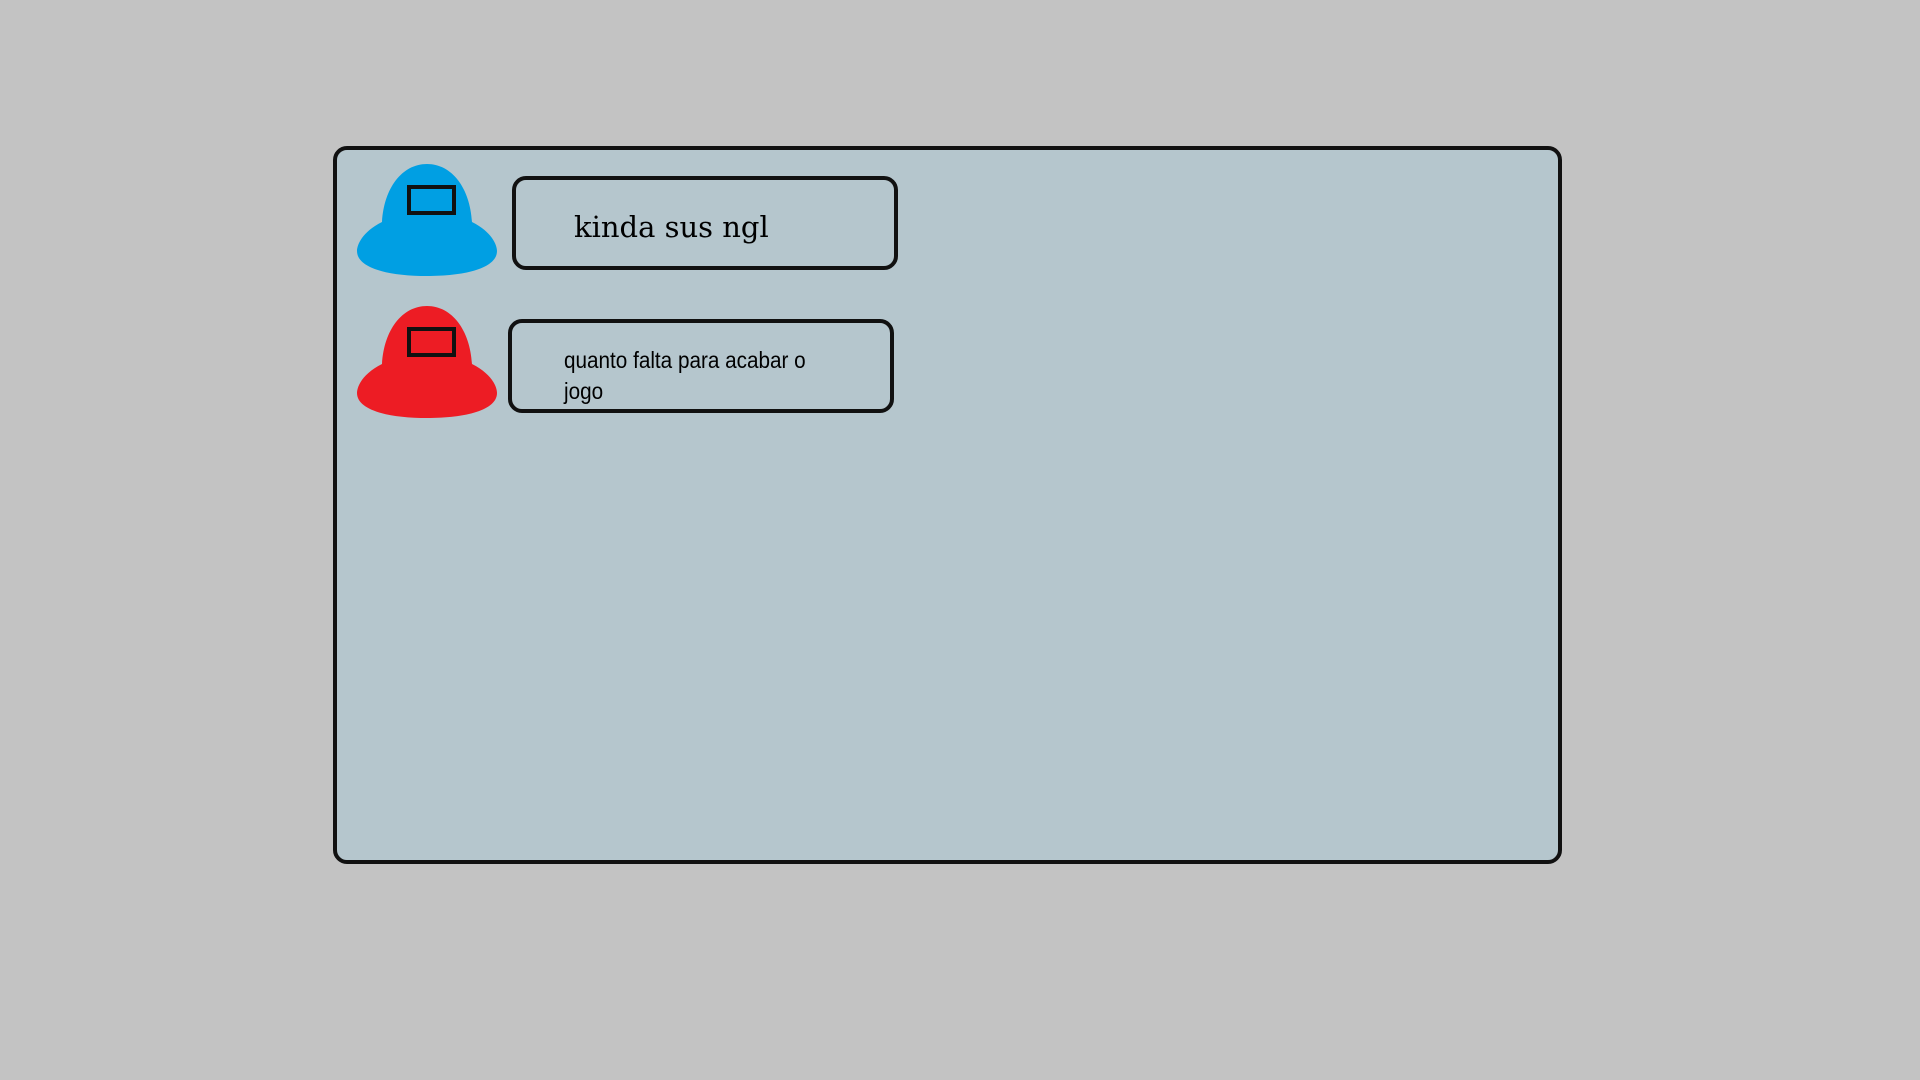 This screenshot has width=1920, height=1080. I want to click on chat-message-text: quanto falta para acabar o jogo, so click(685, 375).